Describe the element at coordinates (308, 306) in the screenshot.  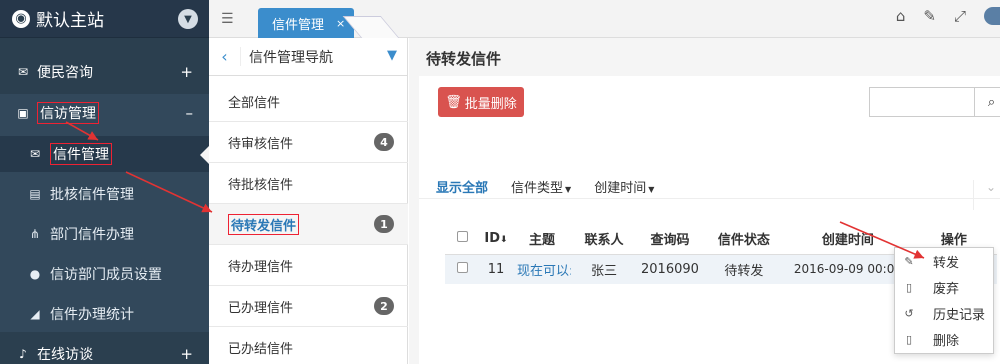
I see `letter-nav-handled: 已办理信件 2` at that location.